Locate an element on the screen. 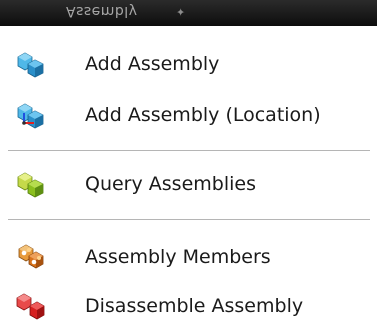 The height and width of the screenshot is (333, 377). disassemble-assembly-icon is located at coordinates (30, 306).